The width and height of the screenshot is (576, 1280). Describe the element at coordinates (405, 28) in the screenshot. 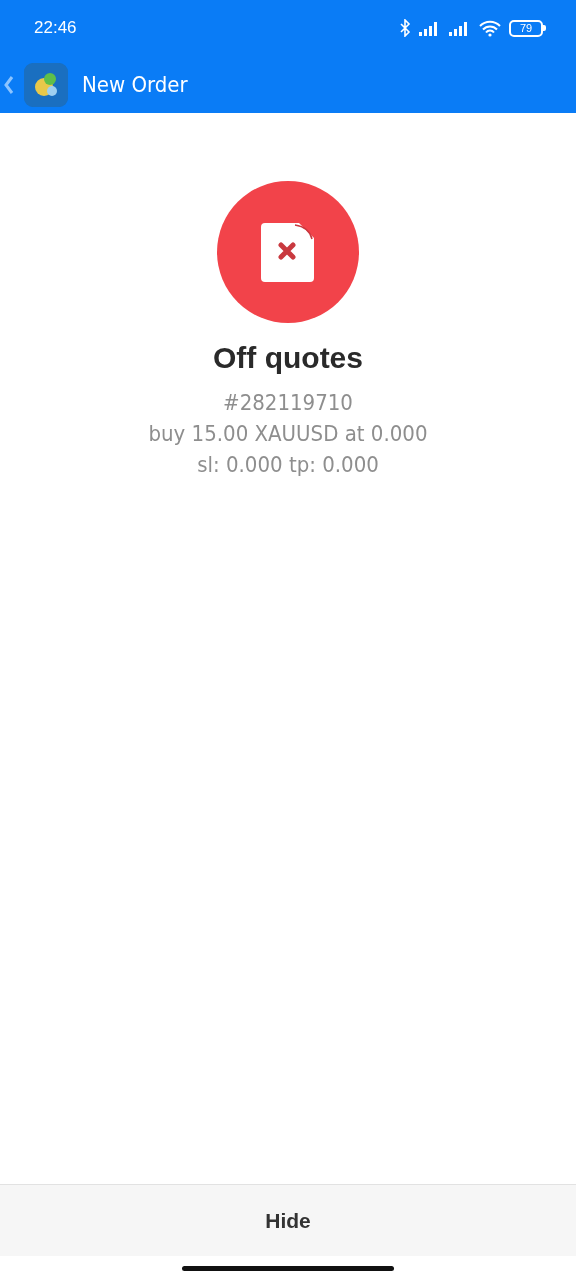

I see `bluetooth-icon` at that location.